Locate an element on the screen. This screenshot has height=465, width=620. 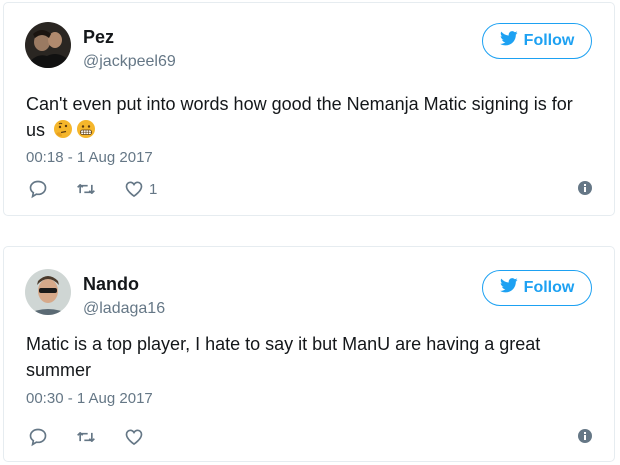
like-button: 1 is located at coordinates (140, 189).